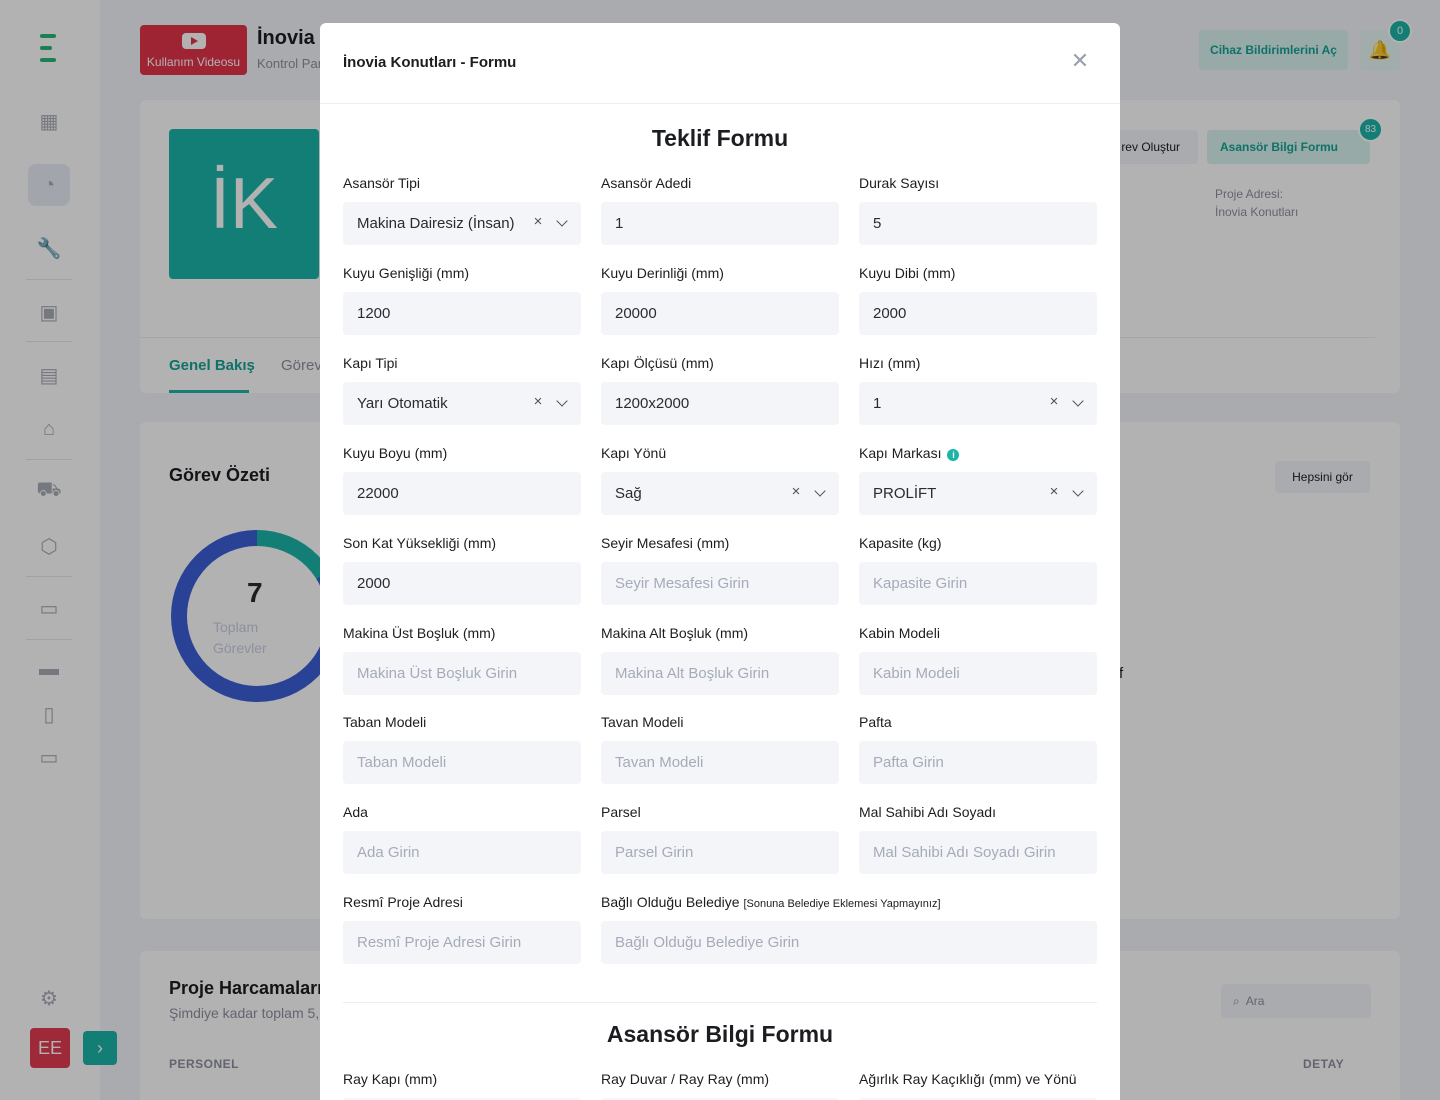  Describe the element at coordinates (430, 62) in the screenshot. I see `modal-title: İnovia Konutları - Formu` at that location.